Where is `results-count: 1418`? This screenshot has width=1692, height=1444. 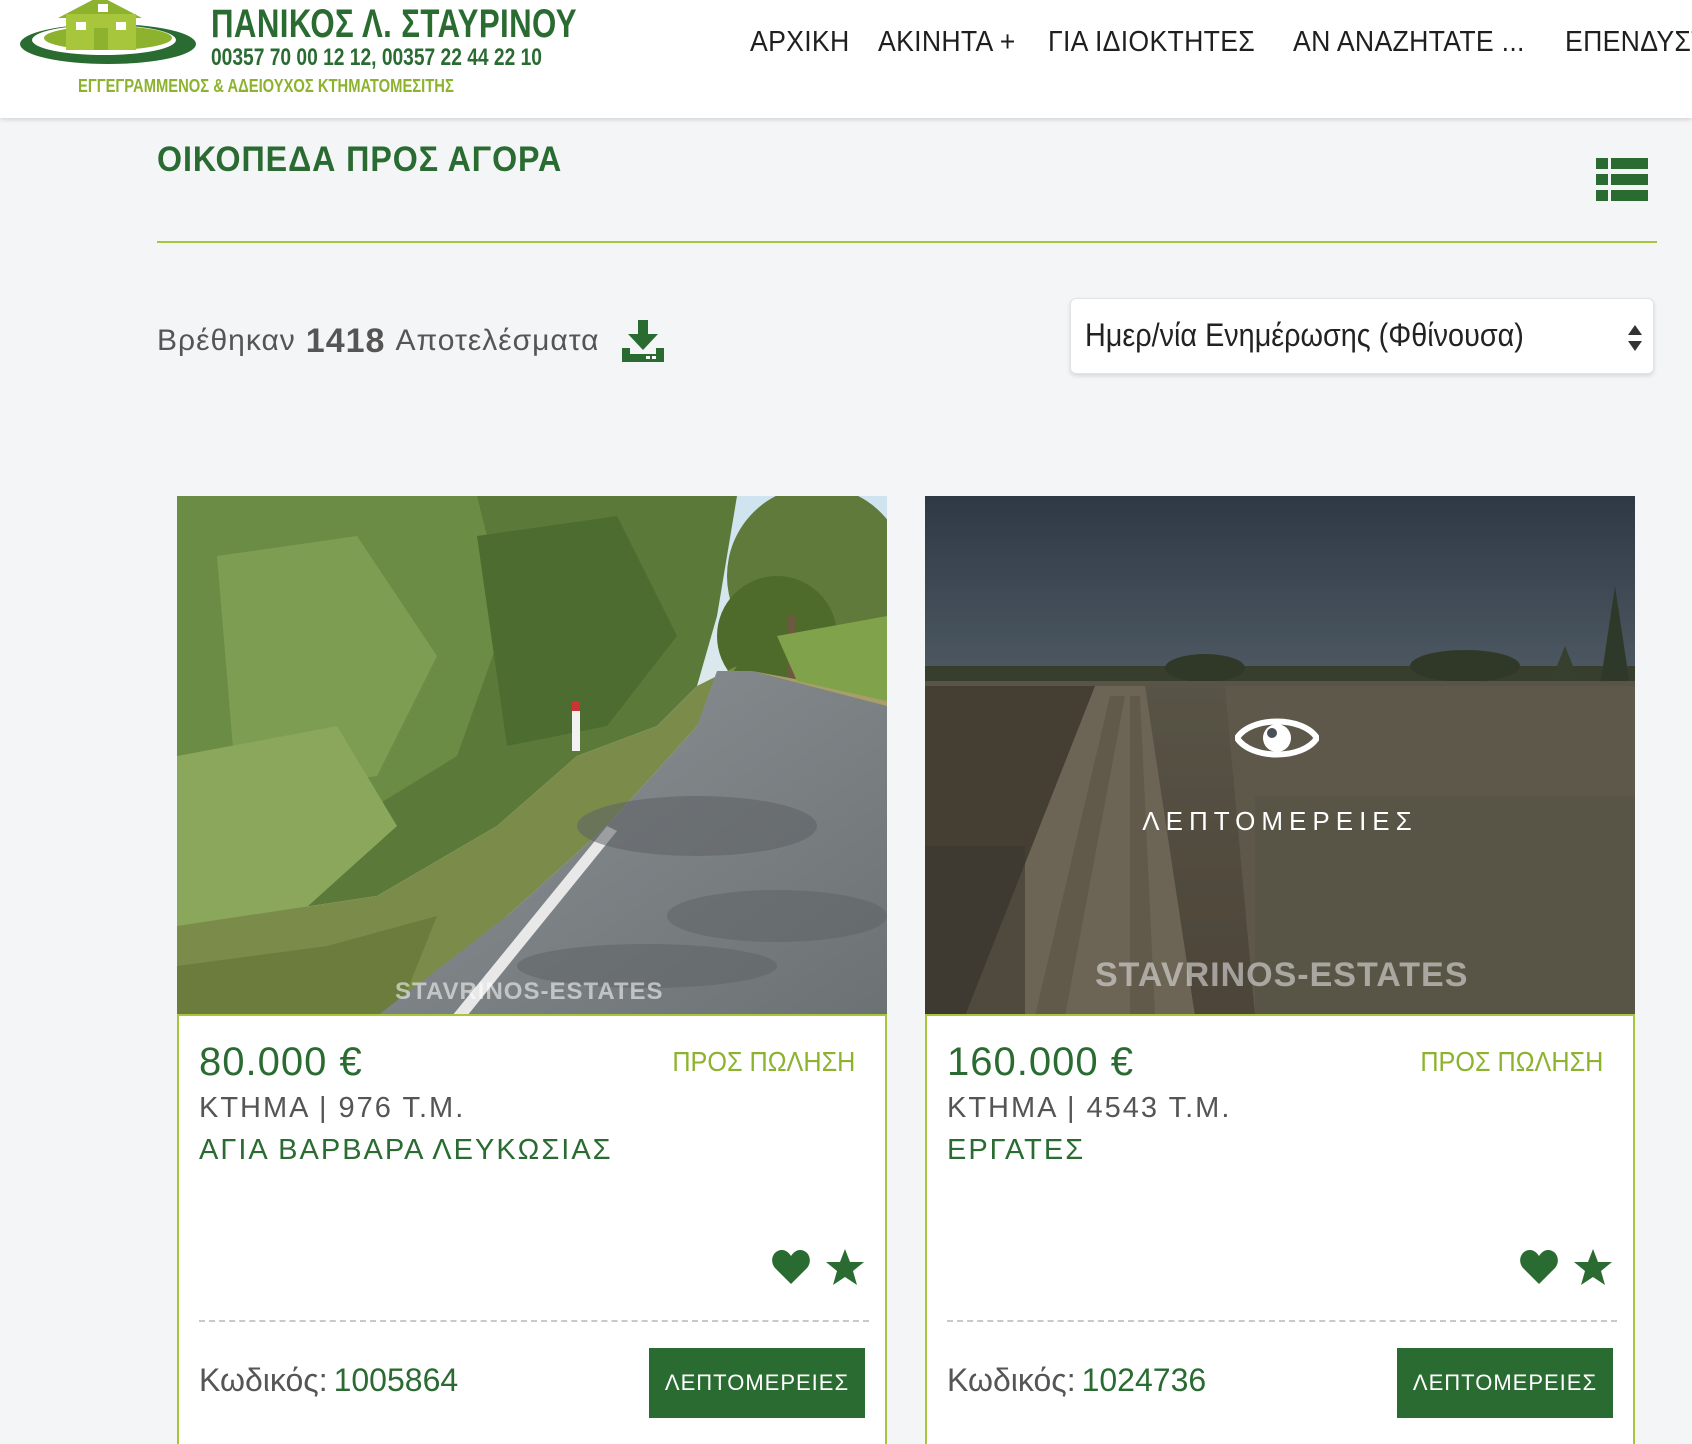
results-count: 1418 is located at coordinates (345, 340).